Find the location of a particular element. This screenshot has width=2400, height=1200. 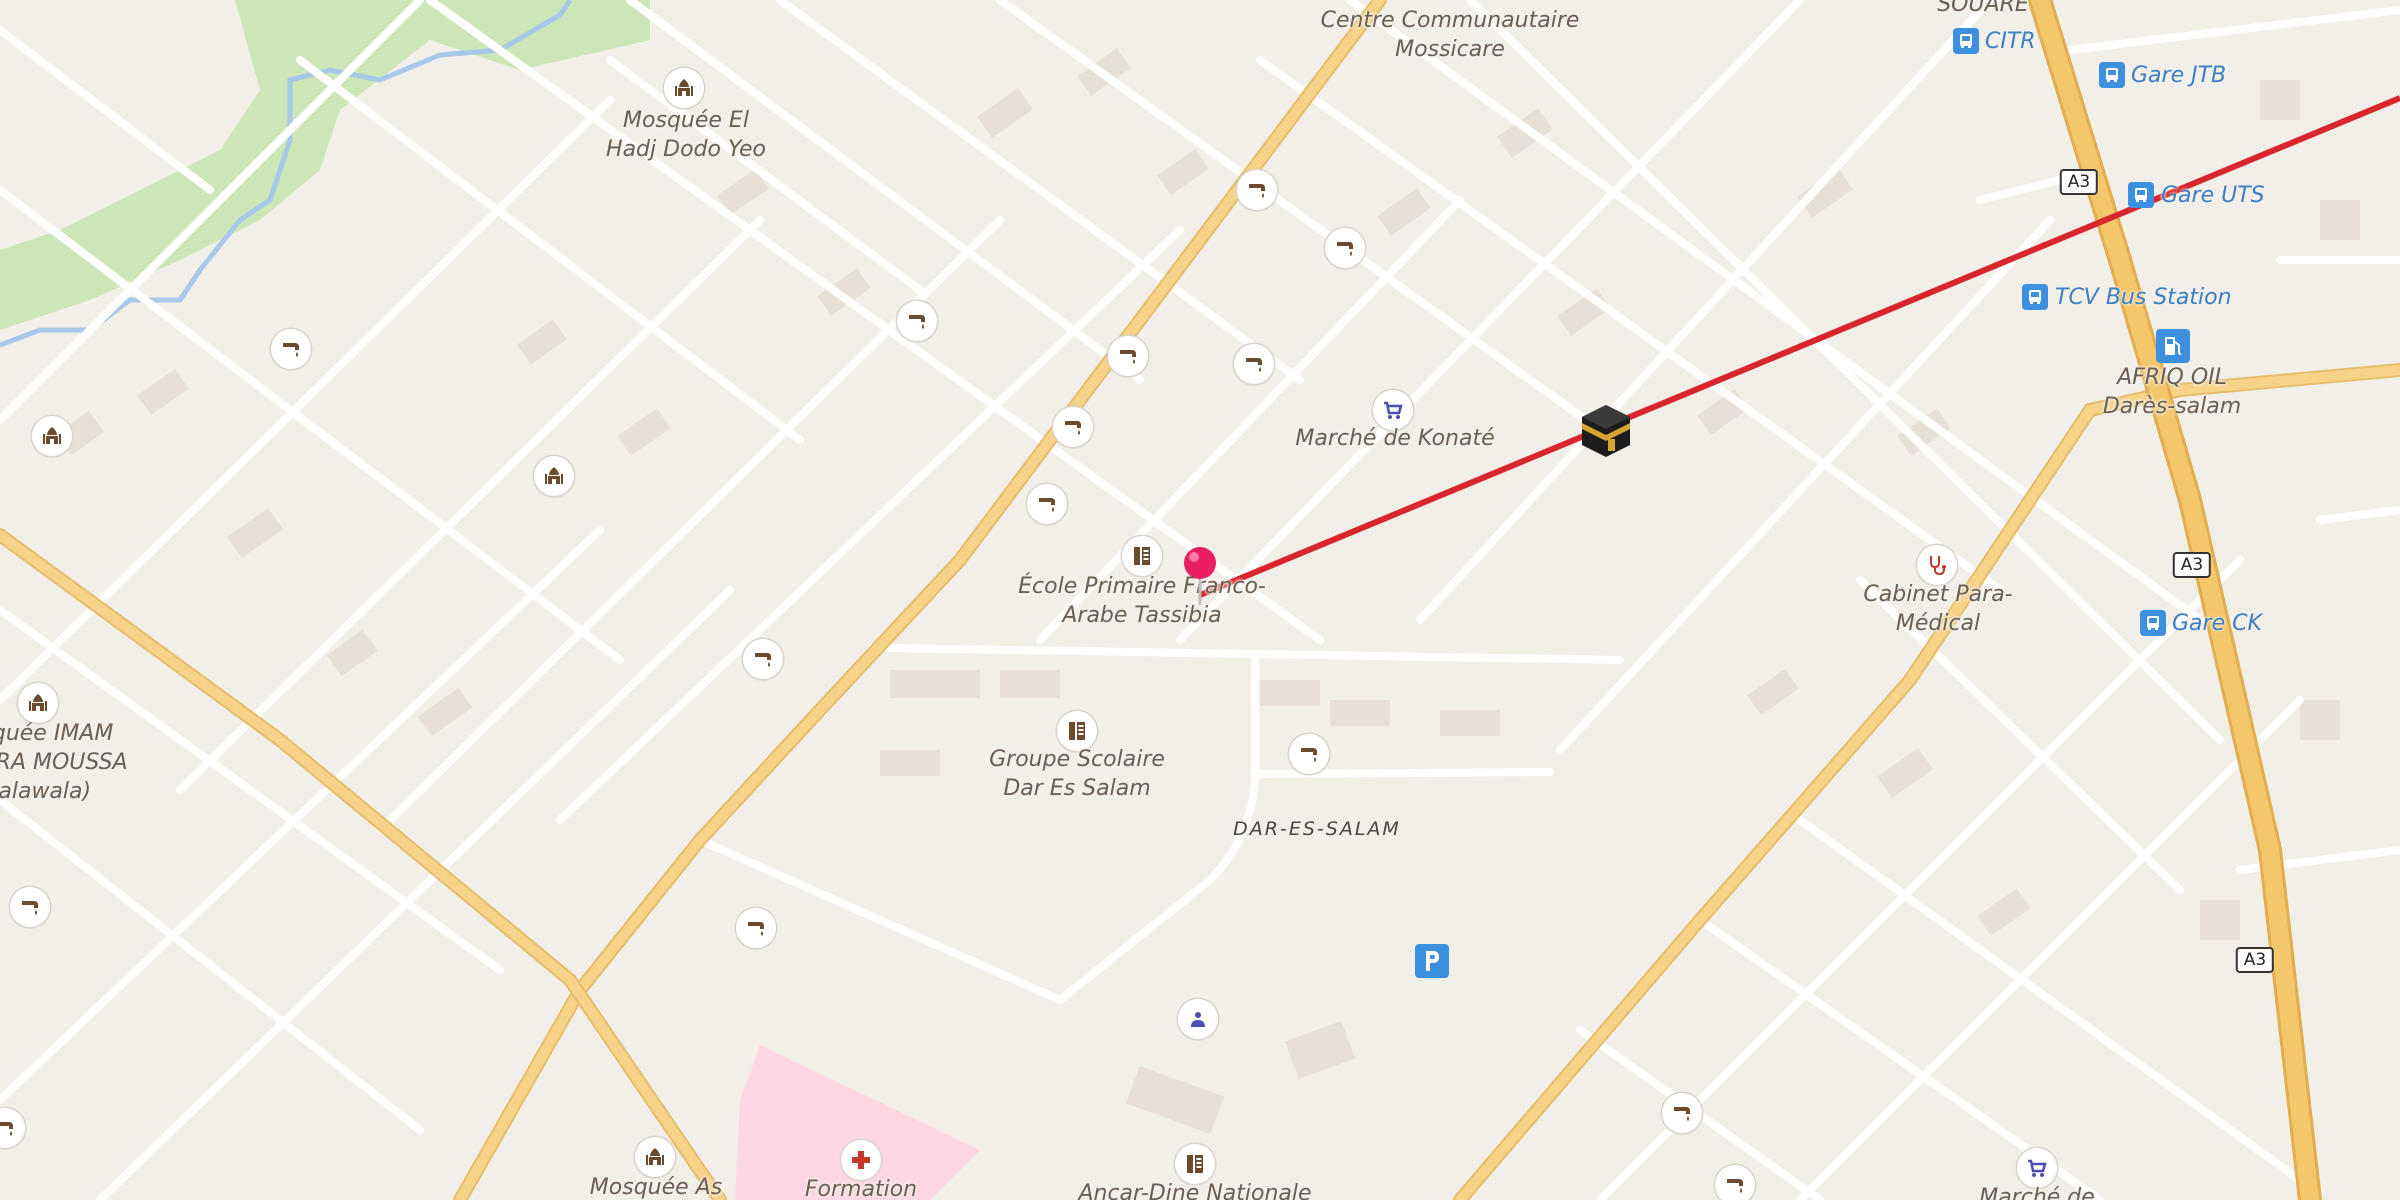

transit-label: TCV Bus Station is located at coordinates (2143, 297).